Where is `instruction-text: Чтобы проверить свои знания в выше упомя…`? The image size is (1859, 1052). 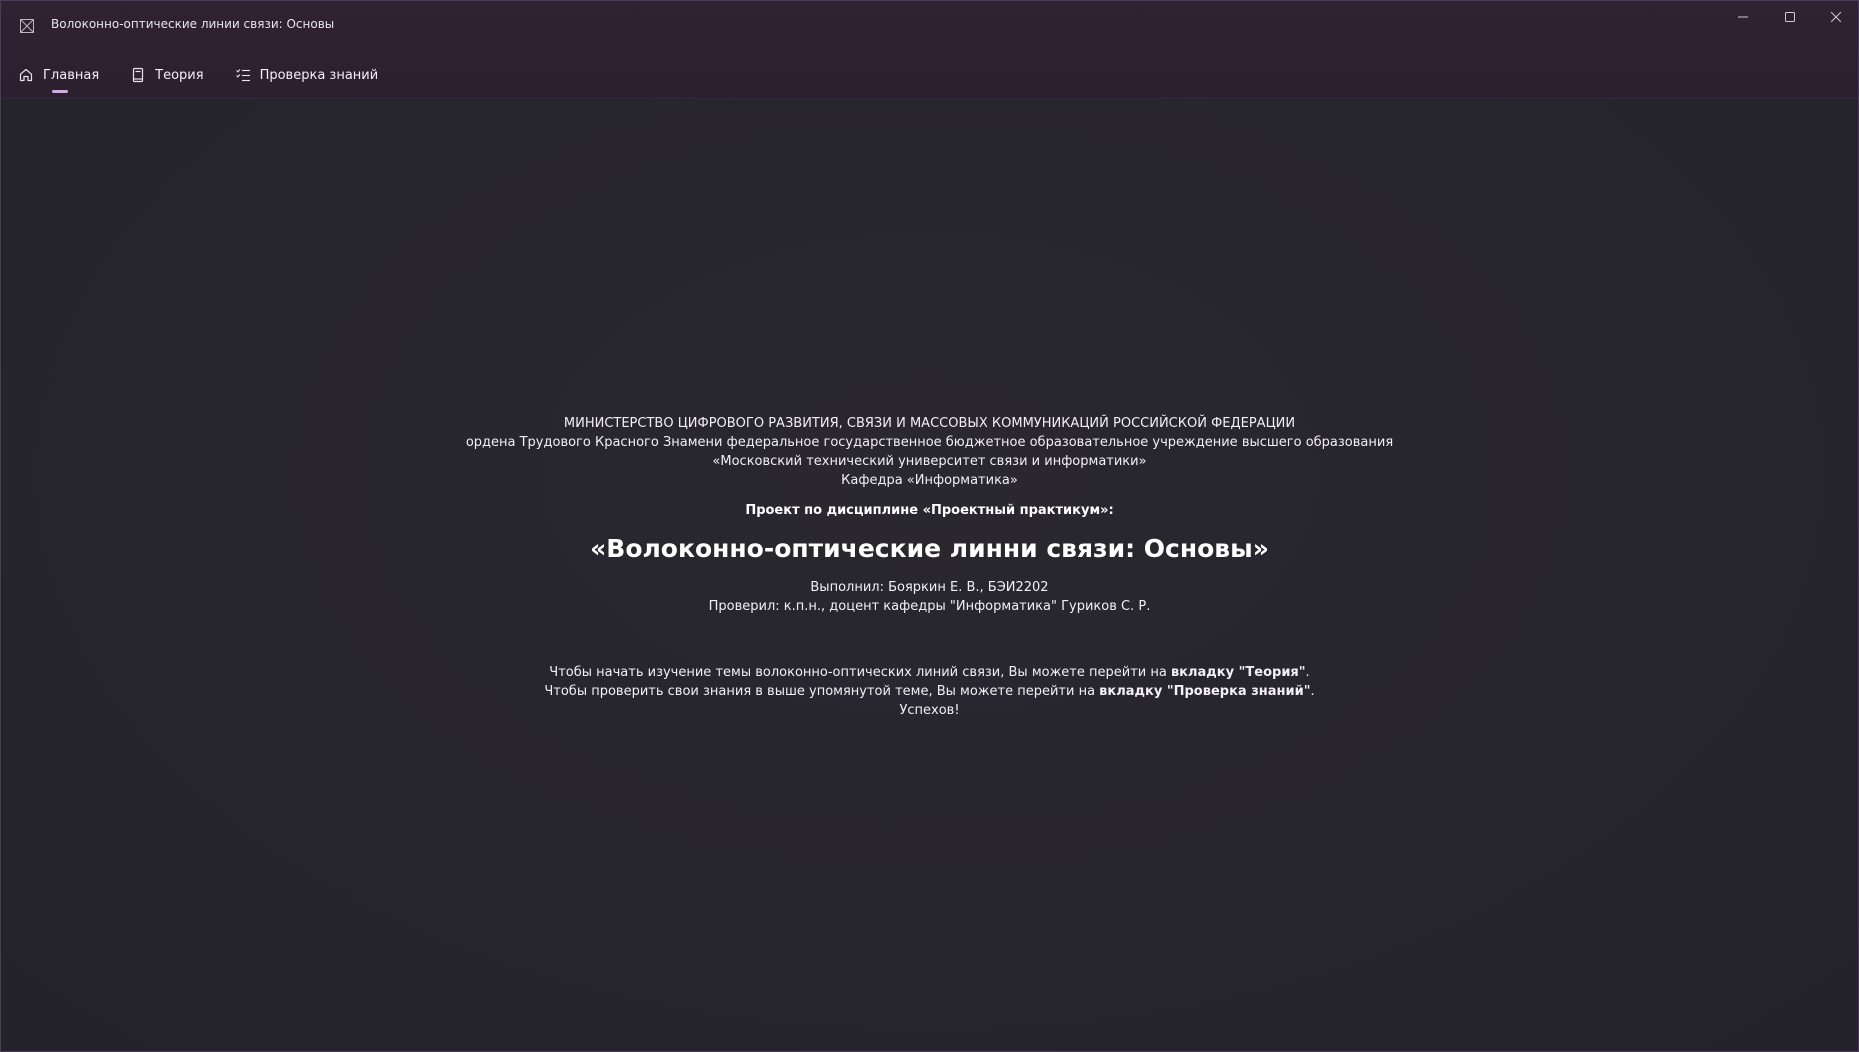 instruction-text: Чтобы проверить свои знания в выше упомя… is located at coordinates (822, 691).